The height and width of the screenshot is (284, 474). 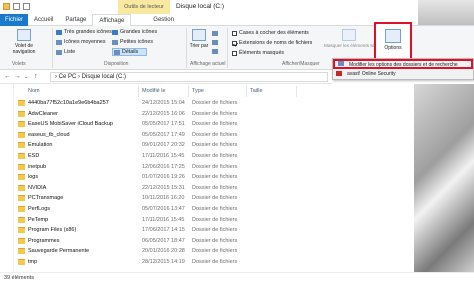 I want to click on file-name: Program Files (x86), so click(x=52, y=230).